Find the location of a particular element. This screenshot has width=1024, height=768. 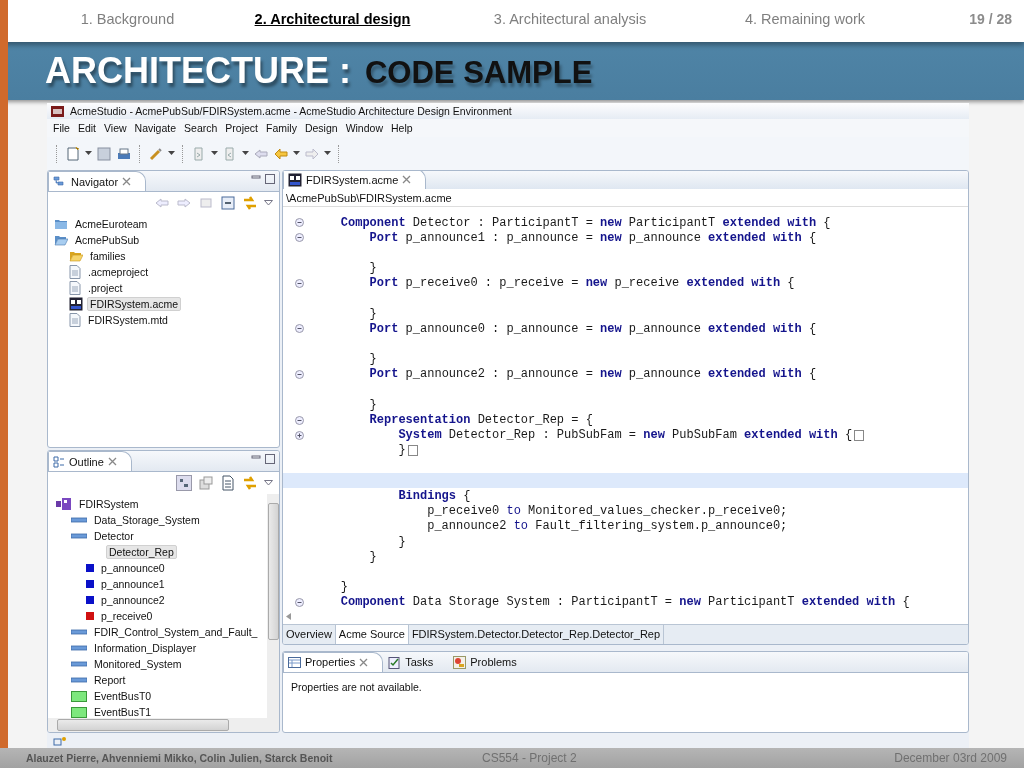

page-tab: Overview is located at coordinates (309, 634).